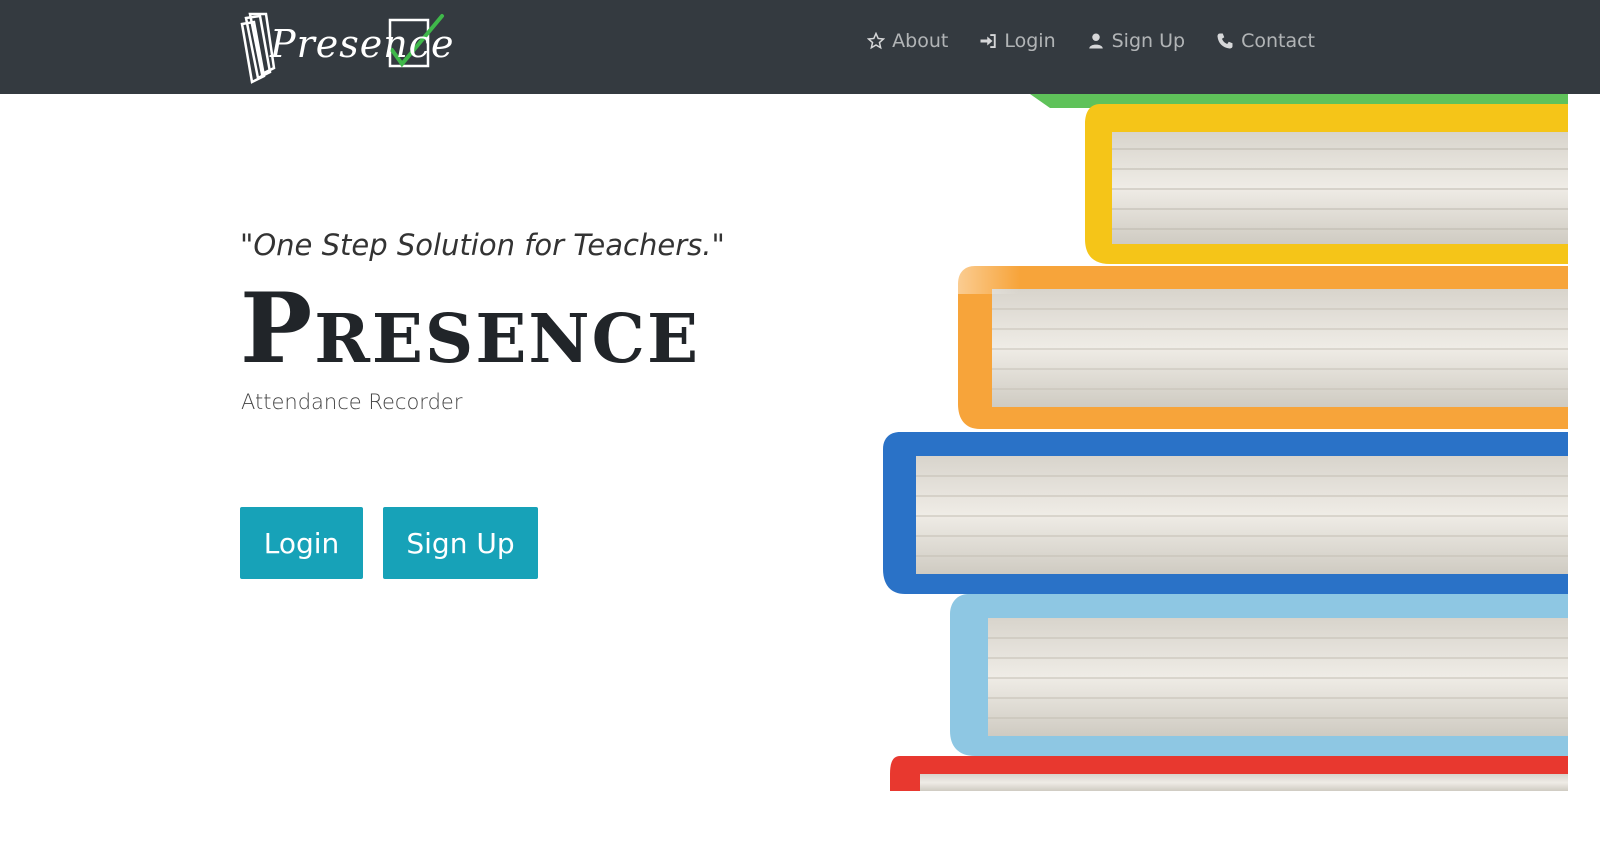  Describe the element at coordinates (301, 543) in the screenshot. I see `hero-login-button: Login` at that location.